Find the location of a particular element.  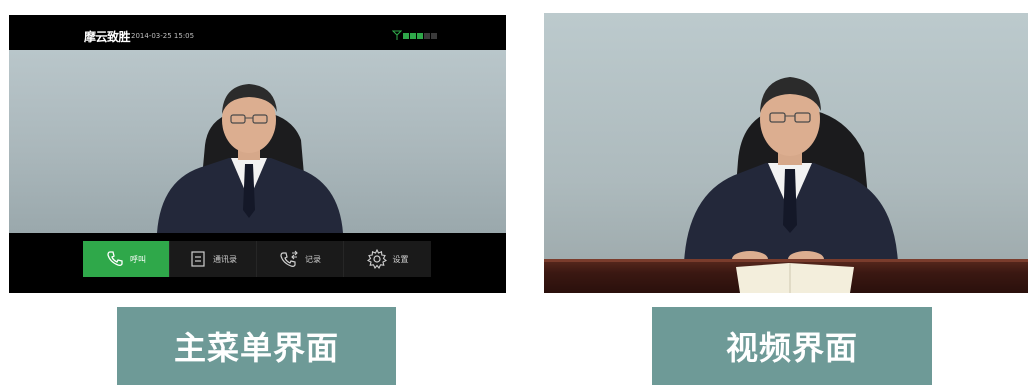

phone-icon is located at coordinates (115, 258).